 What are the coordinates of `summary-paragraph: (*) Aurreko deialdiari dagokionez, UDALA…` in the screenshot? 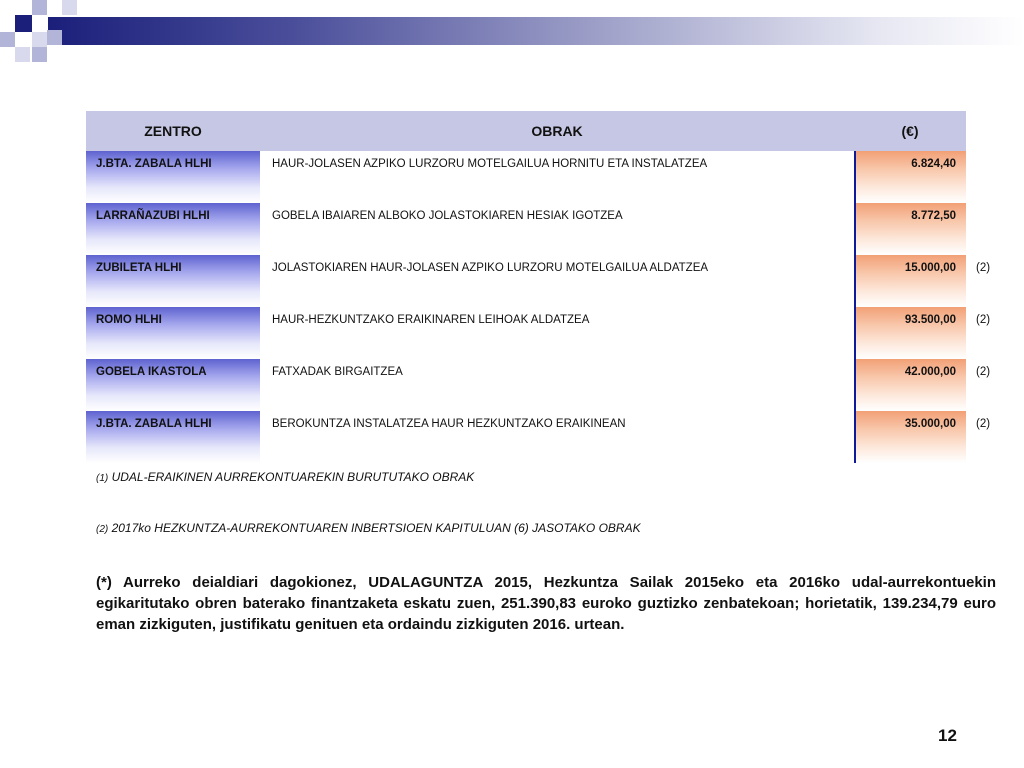 It's located at (546, 603).